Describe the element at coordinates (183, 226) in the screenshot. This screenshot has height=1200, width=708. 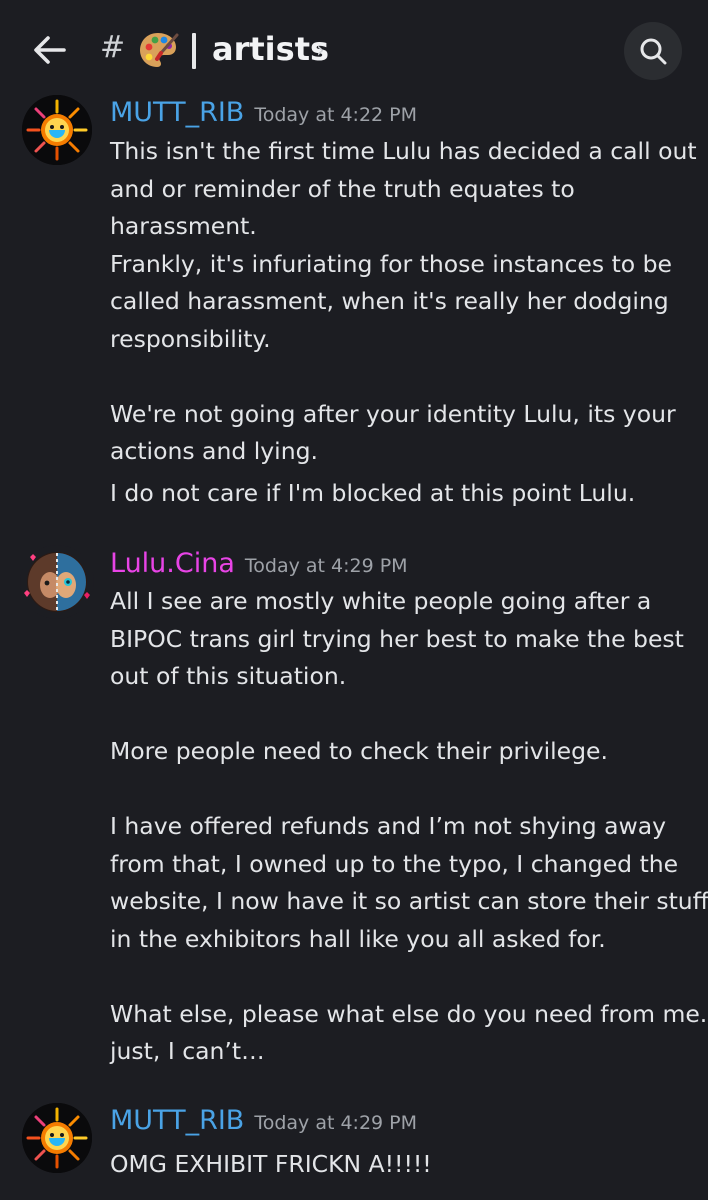
I see `message-line: harassment.` at that location.